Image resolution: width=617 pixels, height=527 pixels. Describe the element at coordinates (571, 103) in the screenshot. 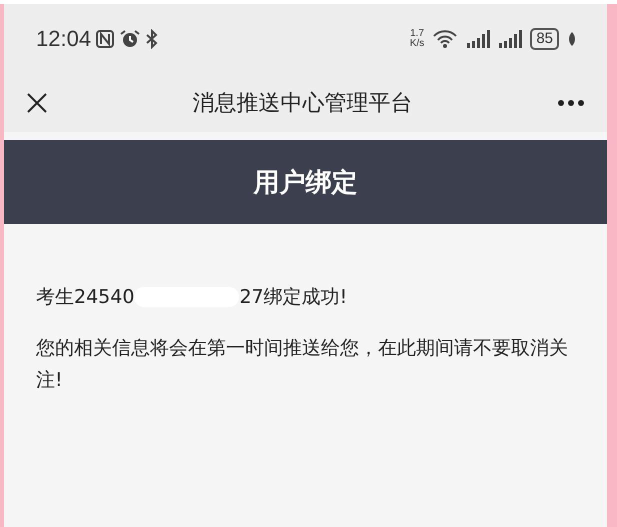

I see `more-icon` at that location.